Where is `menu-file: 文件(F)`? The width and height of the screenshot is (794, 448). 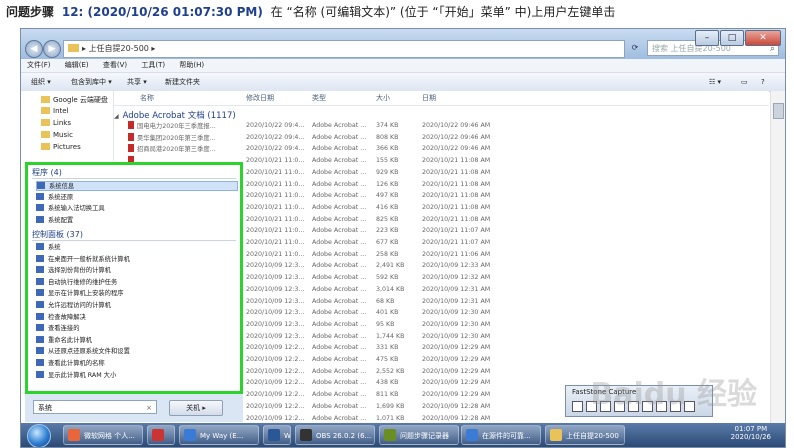
menu-file: 文件(F) is located at coordinates (39, 65).